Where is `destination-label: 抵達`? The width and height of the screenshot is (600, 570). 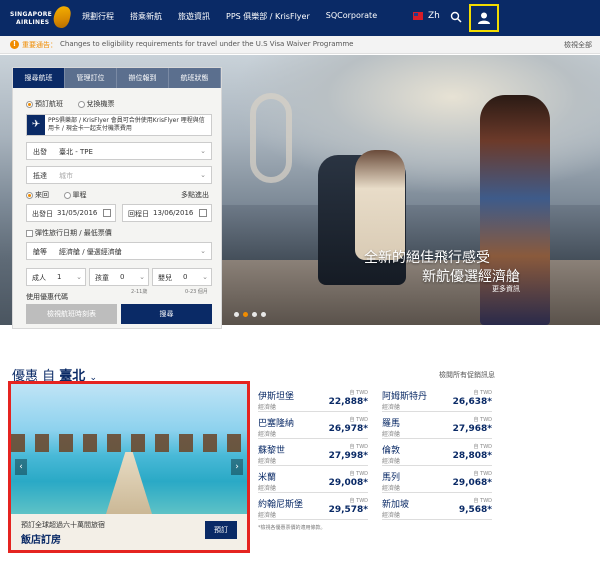
destination-label: 抵達 is located at coordinates (40, 176).